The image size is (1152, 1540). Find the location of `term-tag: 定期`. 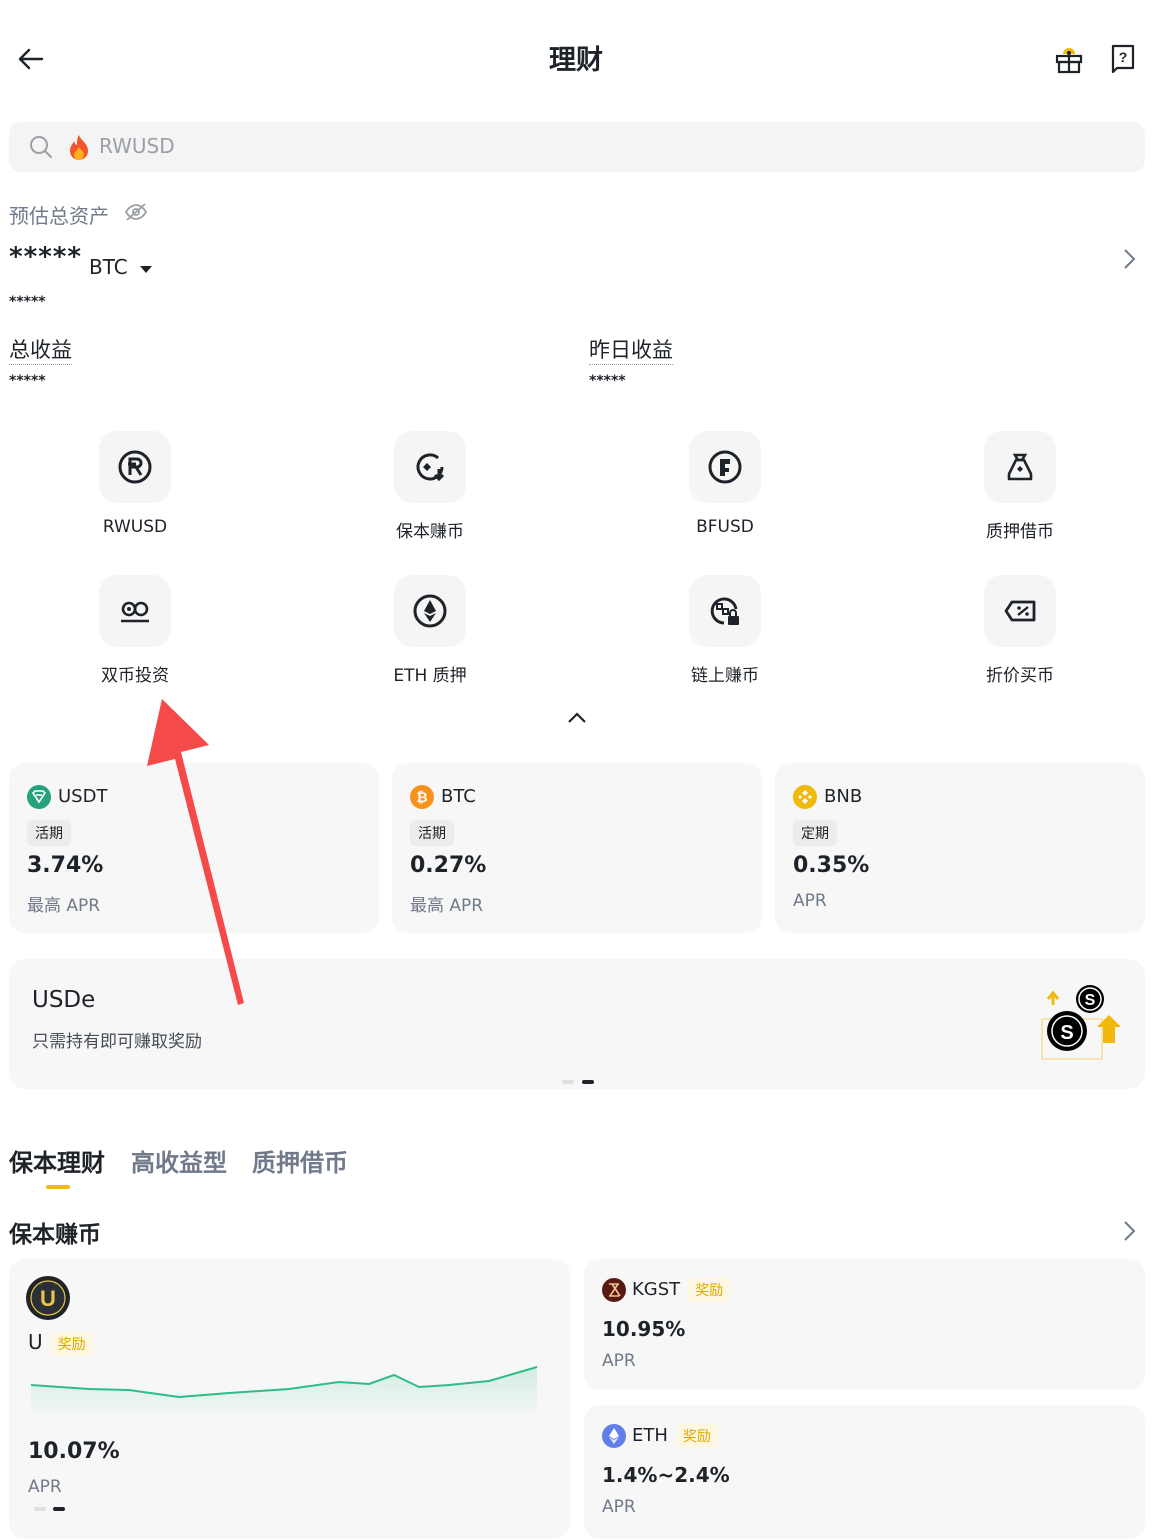

term-tag: 定期 is located at coordinates (815, 833).